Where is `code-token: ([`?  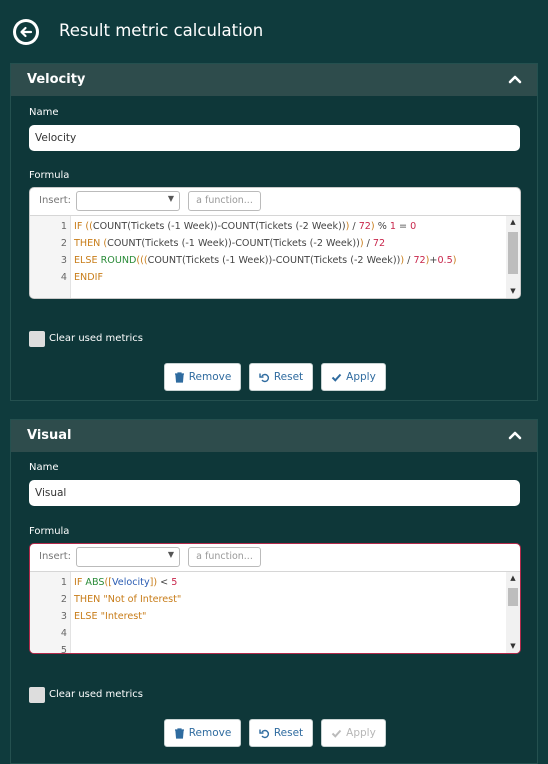
code-token: ([ is located at coordinates (108, 582).